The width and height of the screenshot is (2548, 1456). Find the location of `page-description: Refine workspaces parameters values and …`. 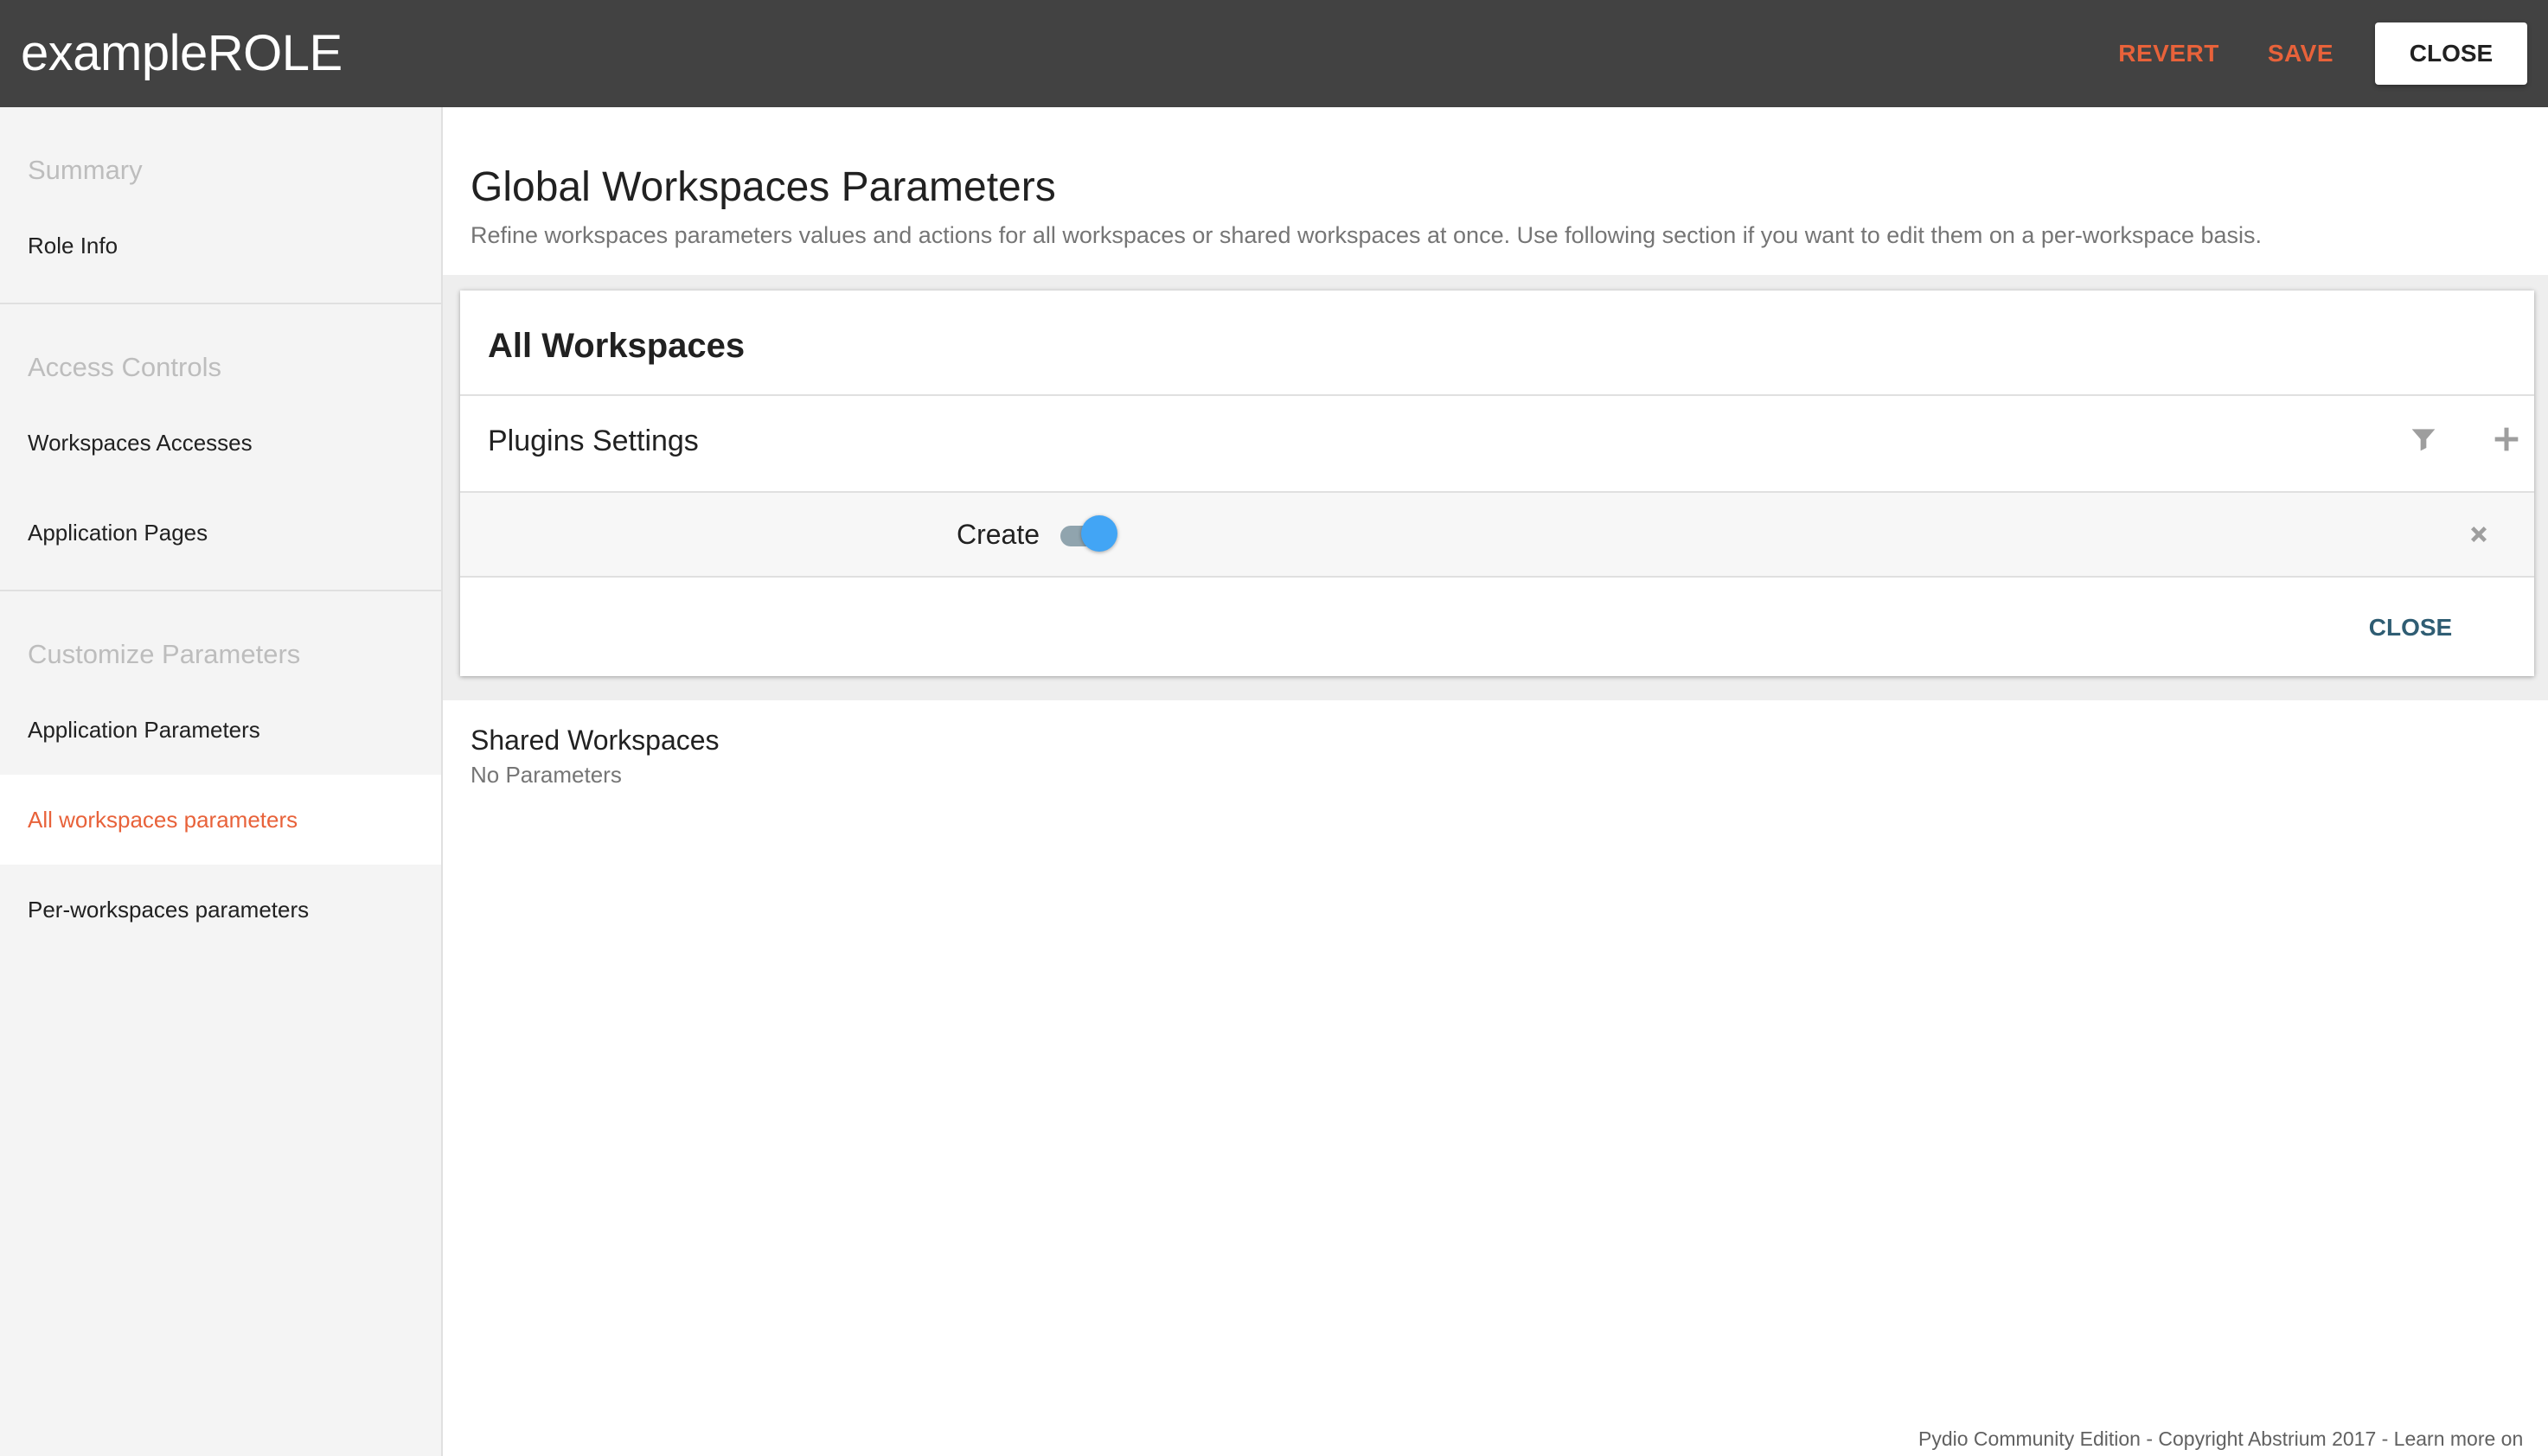

page-description: Refine workspaces parameters values and … is located at coordinates (1367, 235).